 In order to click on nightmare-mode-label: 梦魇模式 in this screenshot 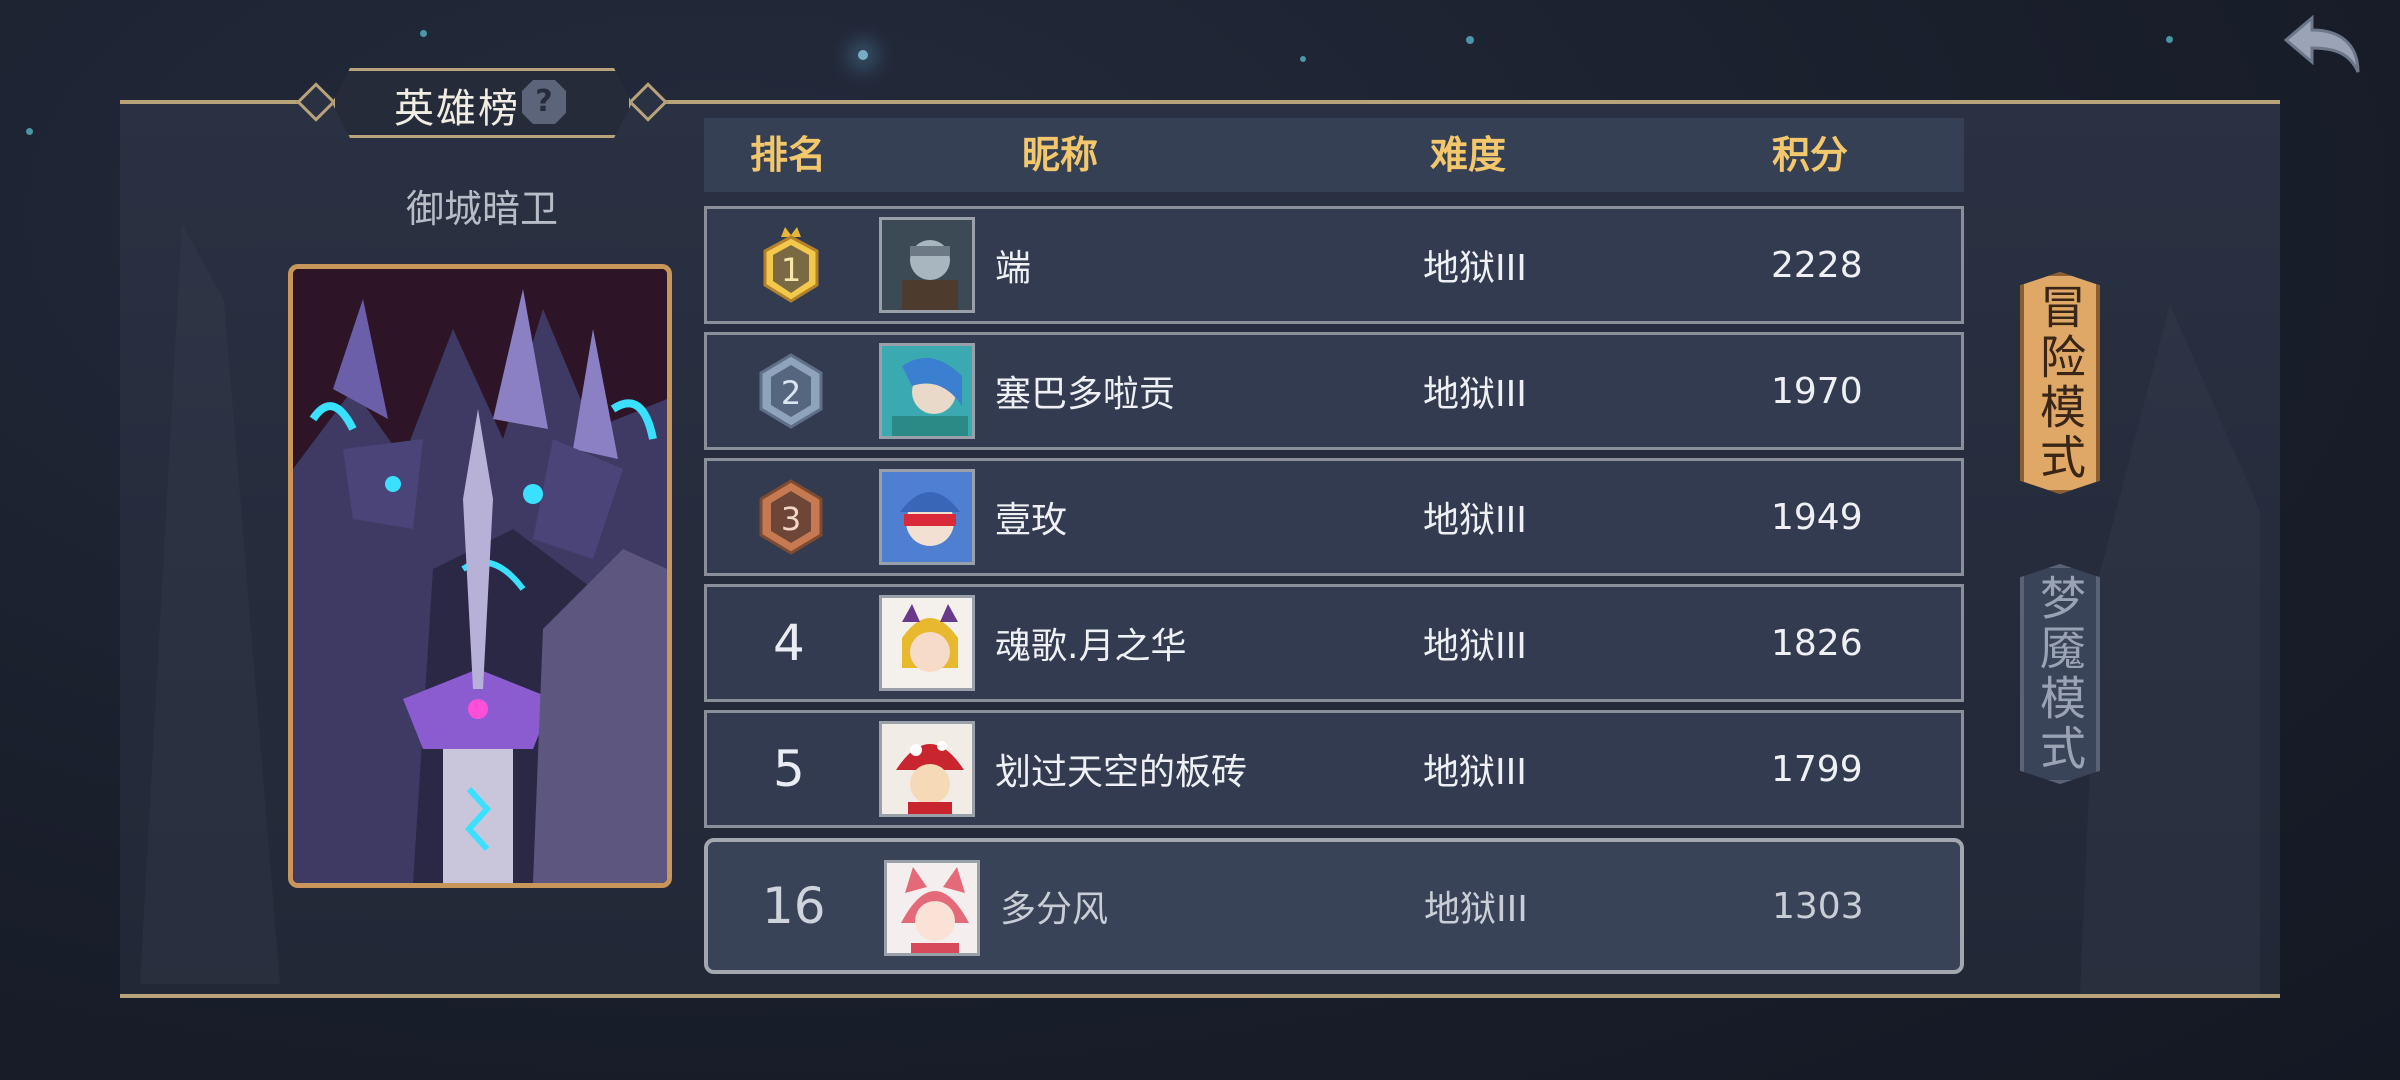, I will do `click(2060, 674)`.